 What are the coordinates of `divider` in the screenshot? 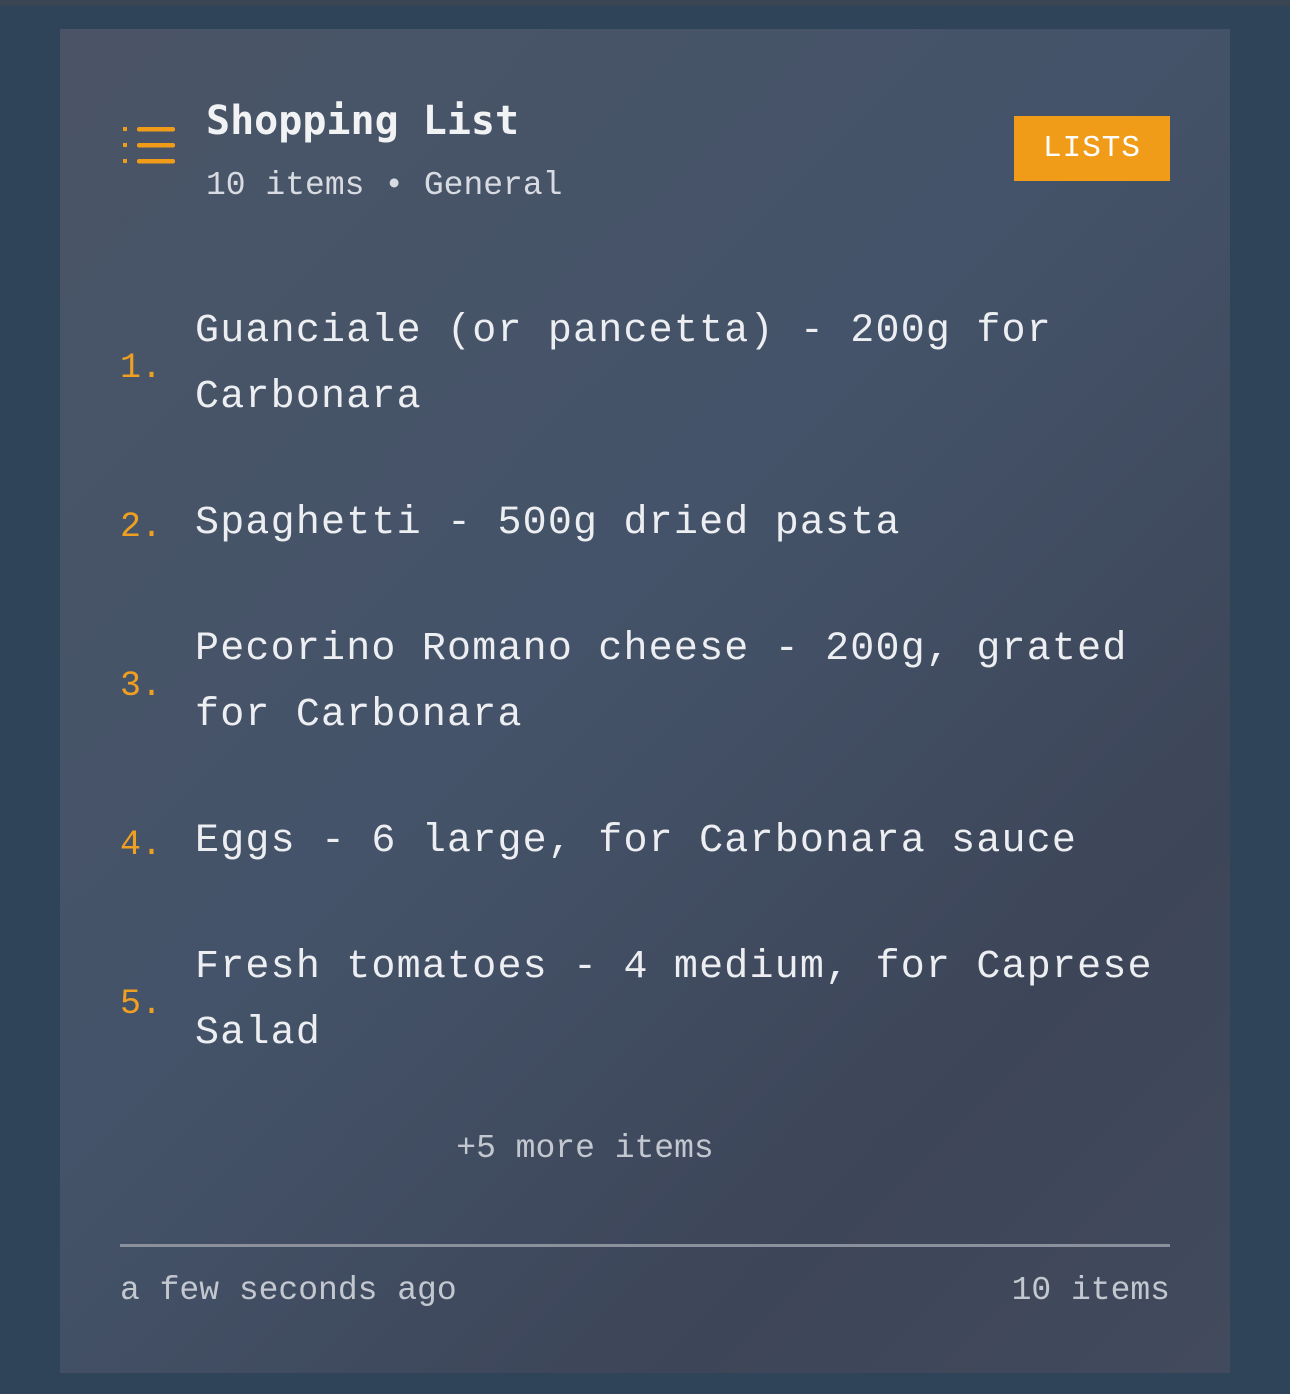 It's located at (645, 1245).